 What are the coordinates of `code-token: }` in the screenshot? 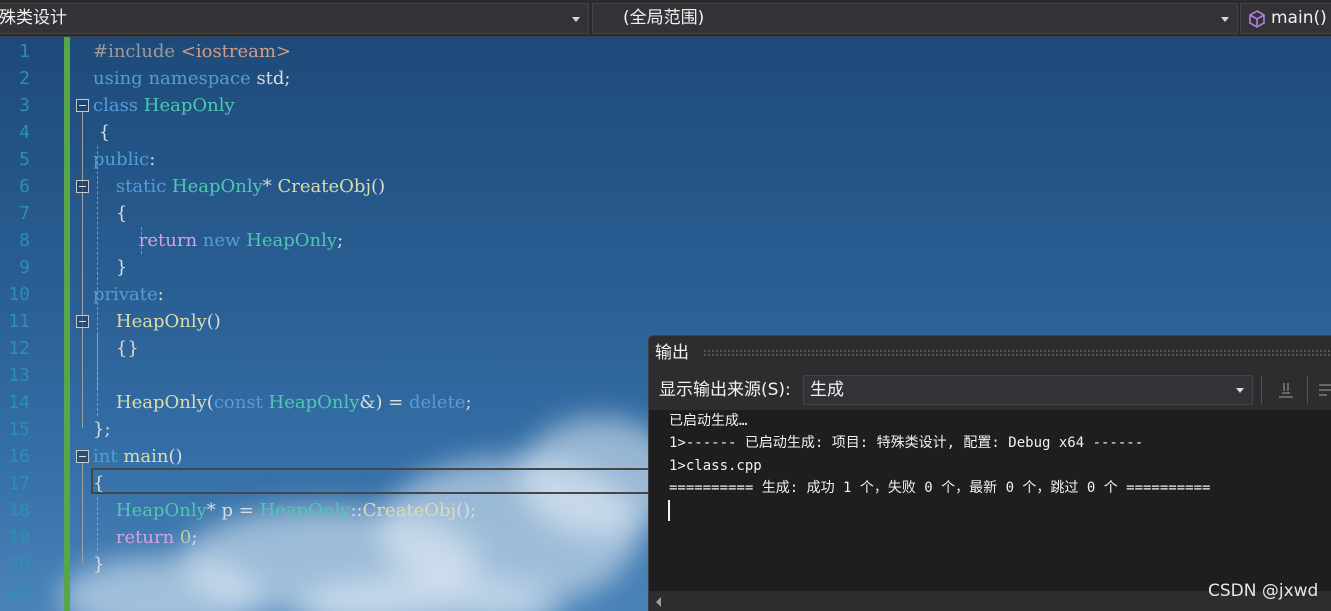 It's located at (99, 564).